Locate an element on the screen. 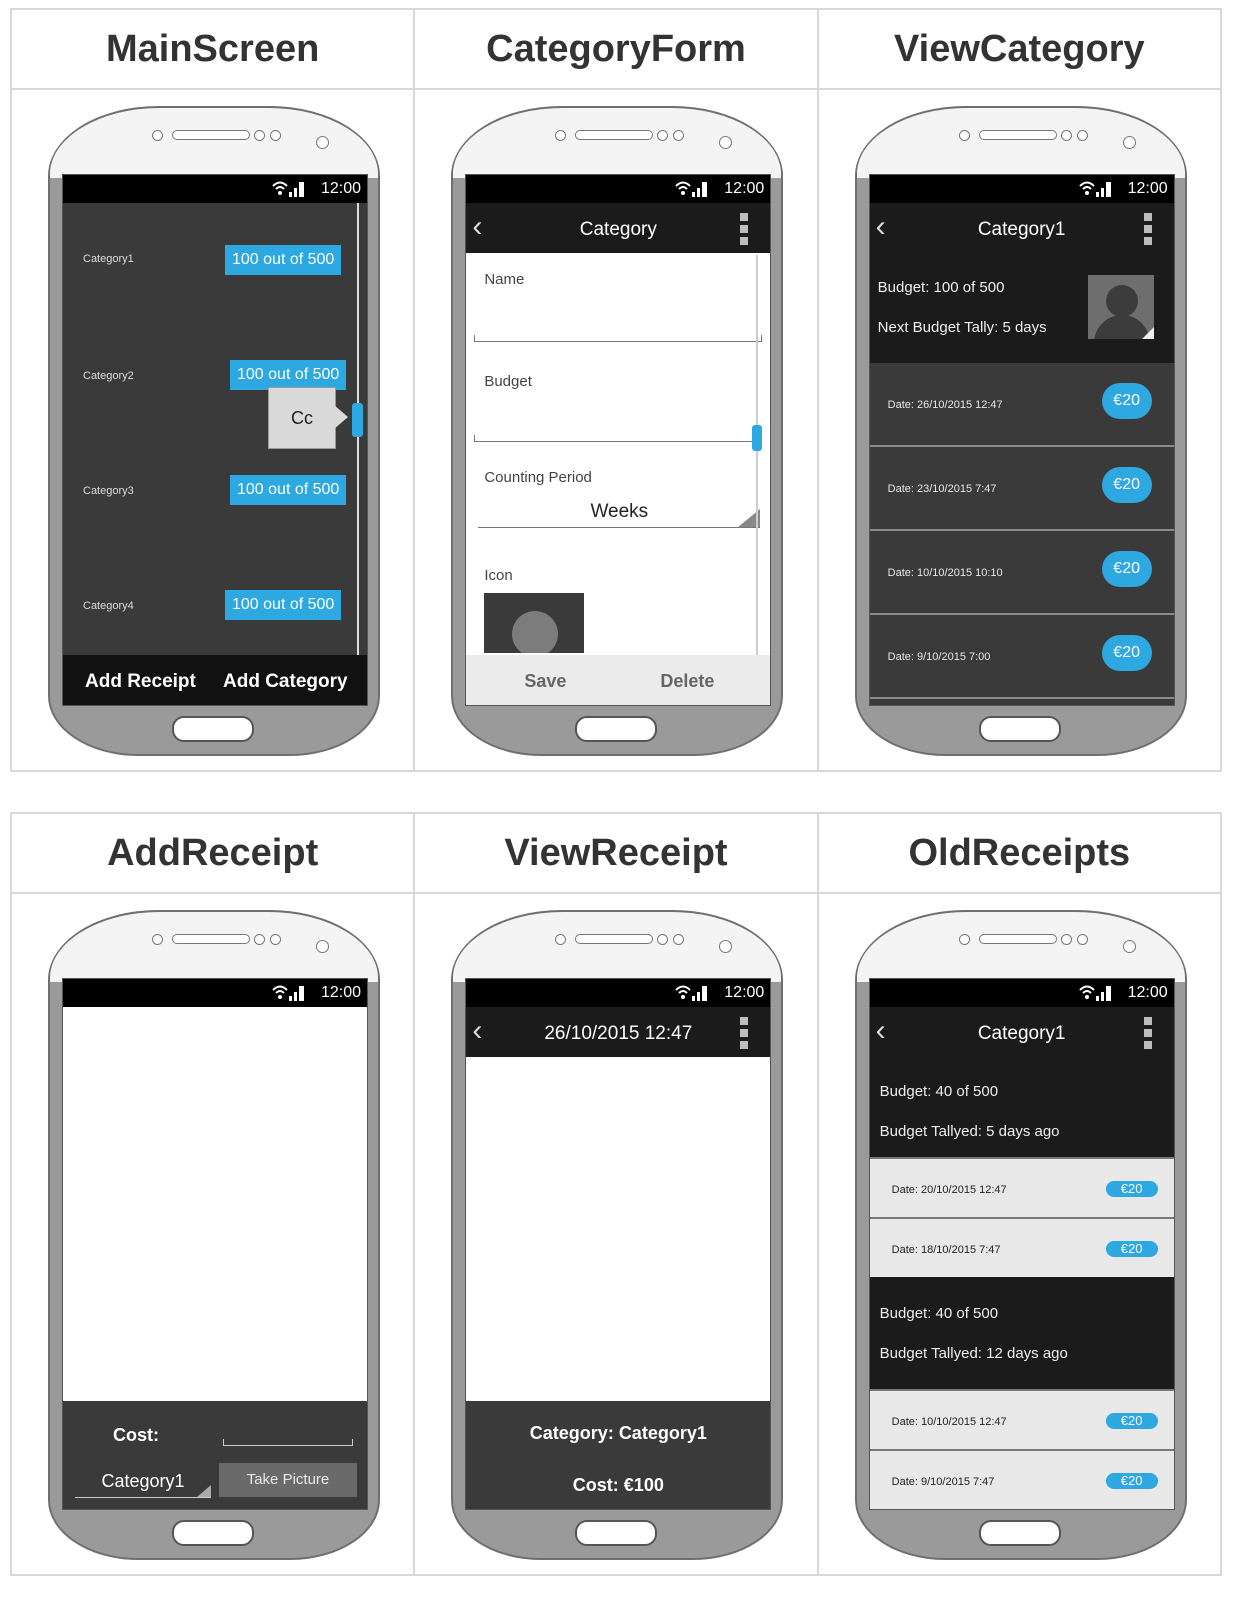 This screenshot has height=1610, width=1250. next-tally-text: Next Budget Tally: 5 days is located at coordinates (962, 327).